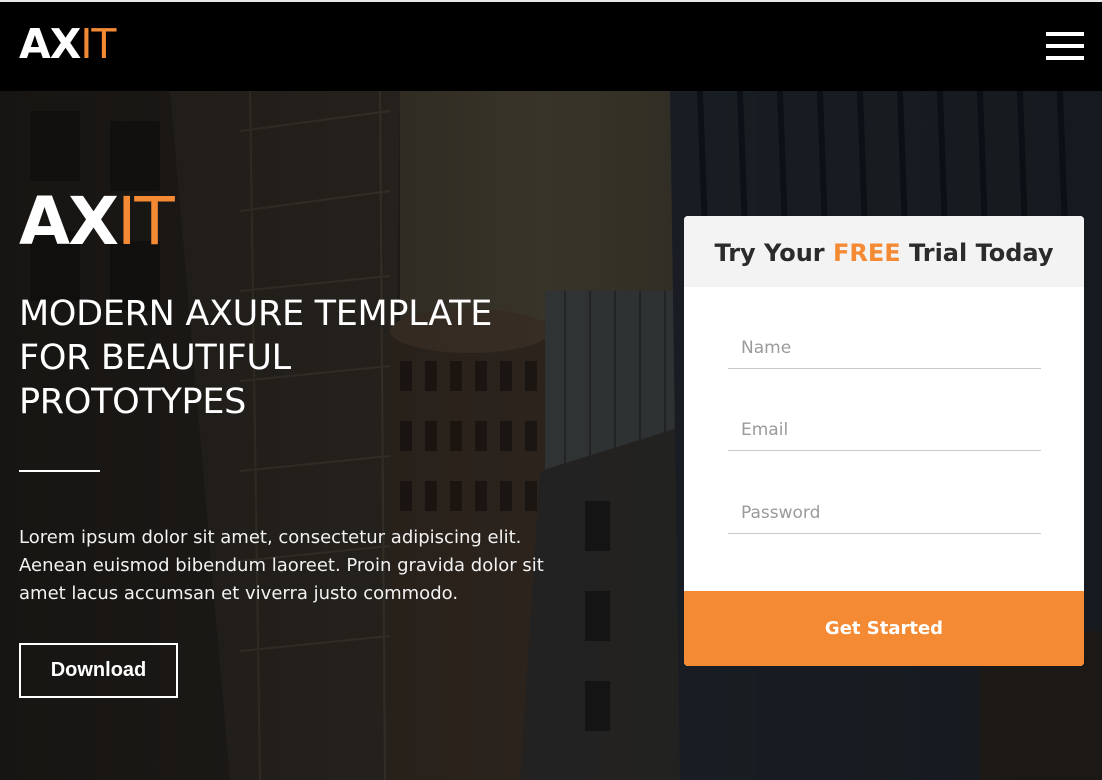 The height and width of the screenshot is (780, 1102). I want to click on nav-logo: AXIT, so click(67, 44).